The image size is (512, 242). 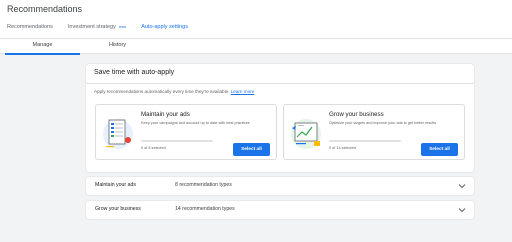 I want to click on tab-label: Recommendations, so click(x=30, y=27).